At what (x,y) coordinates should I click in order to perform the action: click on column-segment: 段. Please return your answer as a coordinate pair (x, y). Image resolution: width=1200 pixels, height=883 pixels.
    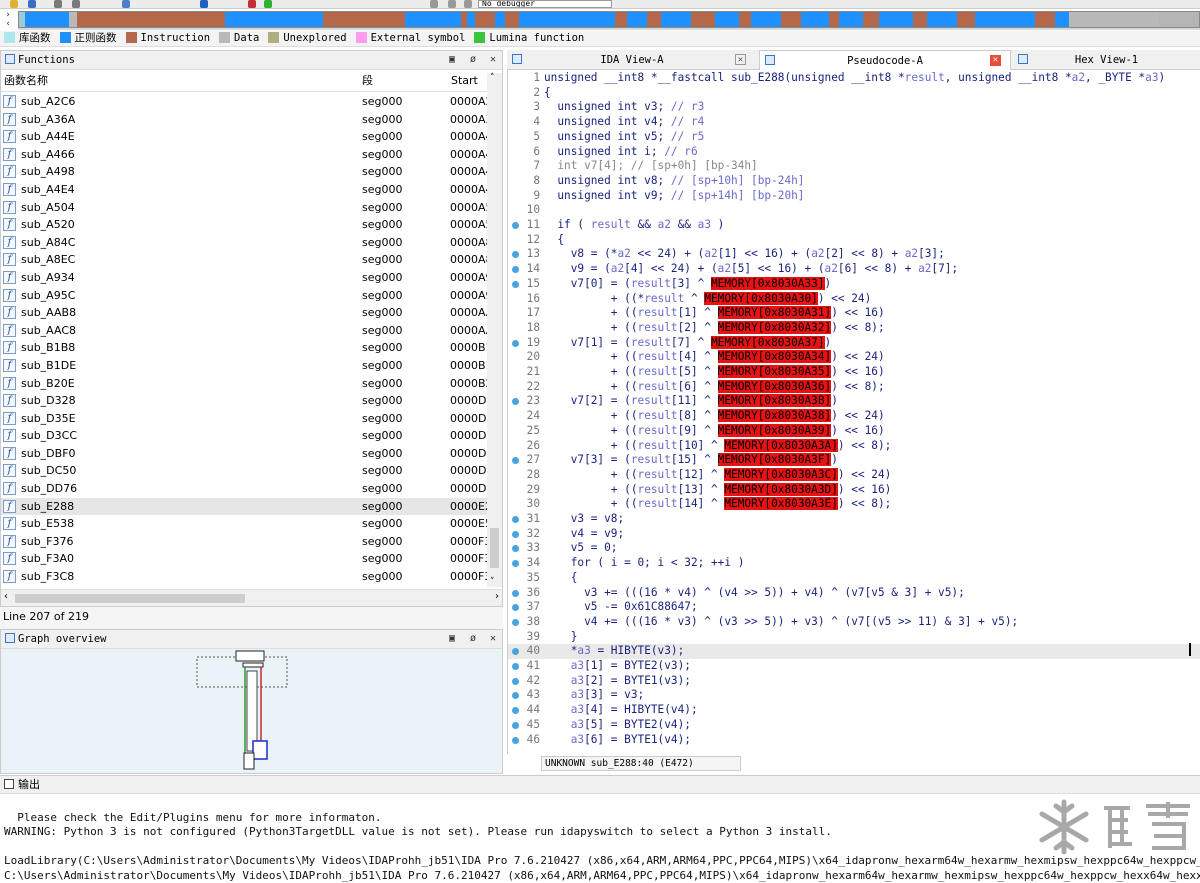
    Looking at the image, I should click on (367, 81).